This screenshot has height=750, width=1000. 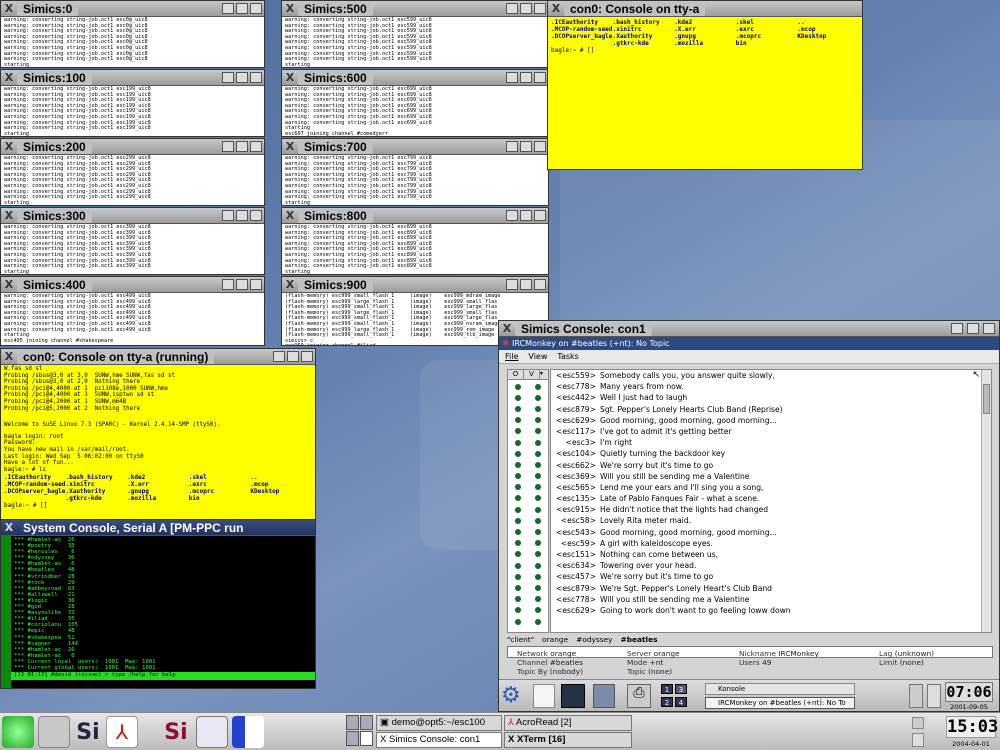 What do you see at coordinates (972, 727) in the screenshot?
I see `taskbar-clock: 15:03` at bounding box center [972, 727].